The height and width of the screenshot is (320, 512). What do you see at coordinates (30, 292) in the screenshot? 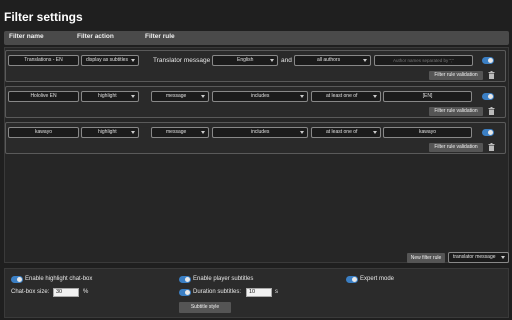
I see `chatbox-size-label: Chat-box size:` at bounding box center [30, 292].